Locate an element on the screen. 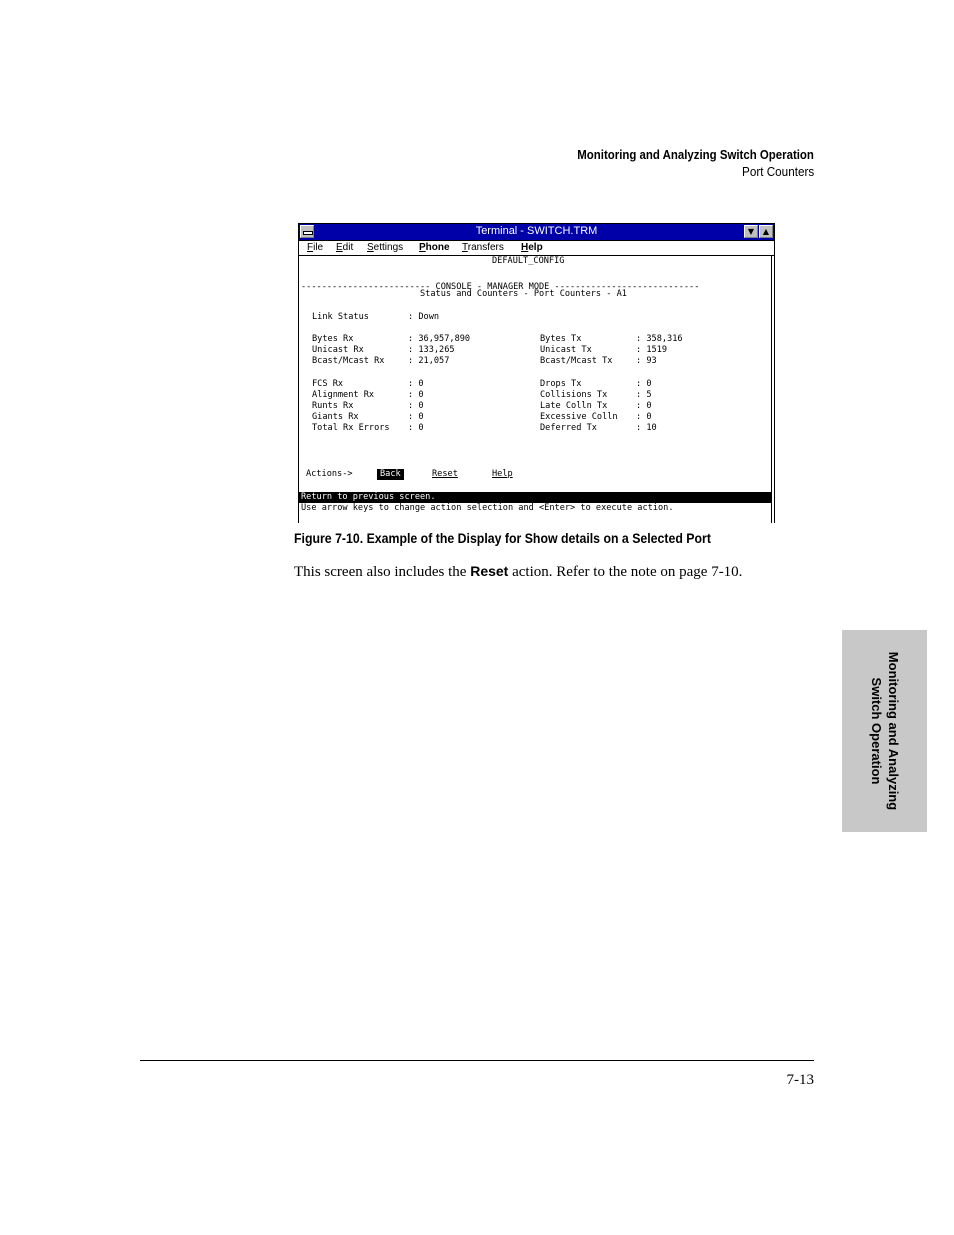  action-back-button: Back is located at coordinates (390, 474).